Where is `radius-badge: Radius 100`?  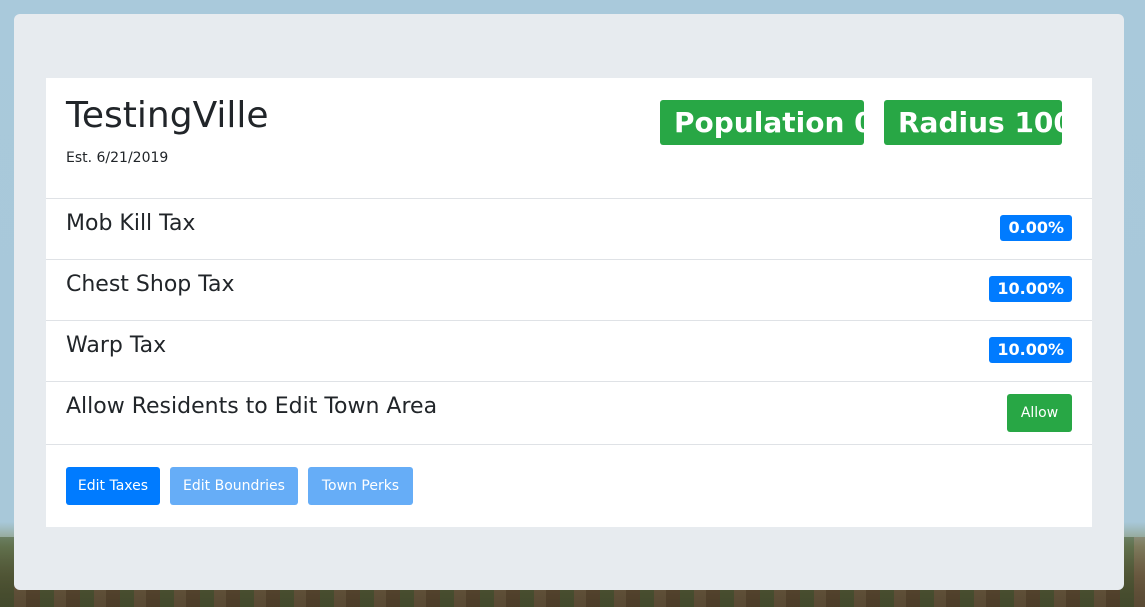 radius-badge: Radius 100 is located at coordinates (978, 122).